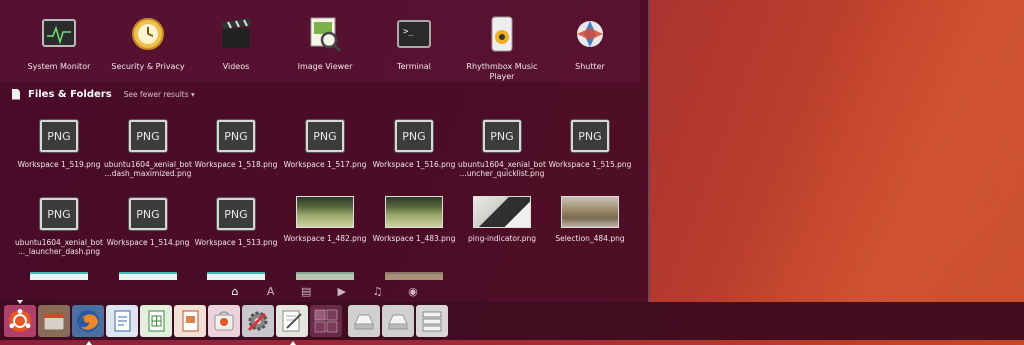 Image resolution: width=1024 pixels, height=345 pixels. Describe the element at coordinates (590, 164) in the screenshot. I see `file-name: Workspace 1_515.png` at that location.